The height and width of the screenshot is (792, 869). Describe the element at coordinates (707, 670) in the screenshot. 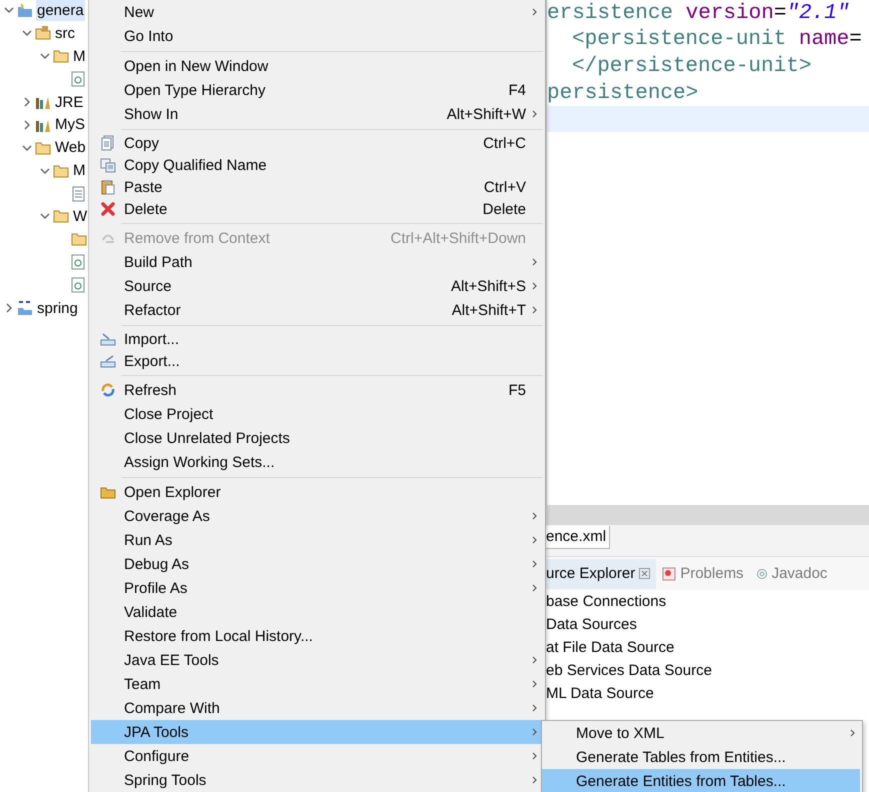

I see `data-source-item: eb Services Data Source` at that location.